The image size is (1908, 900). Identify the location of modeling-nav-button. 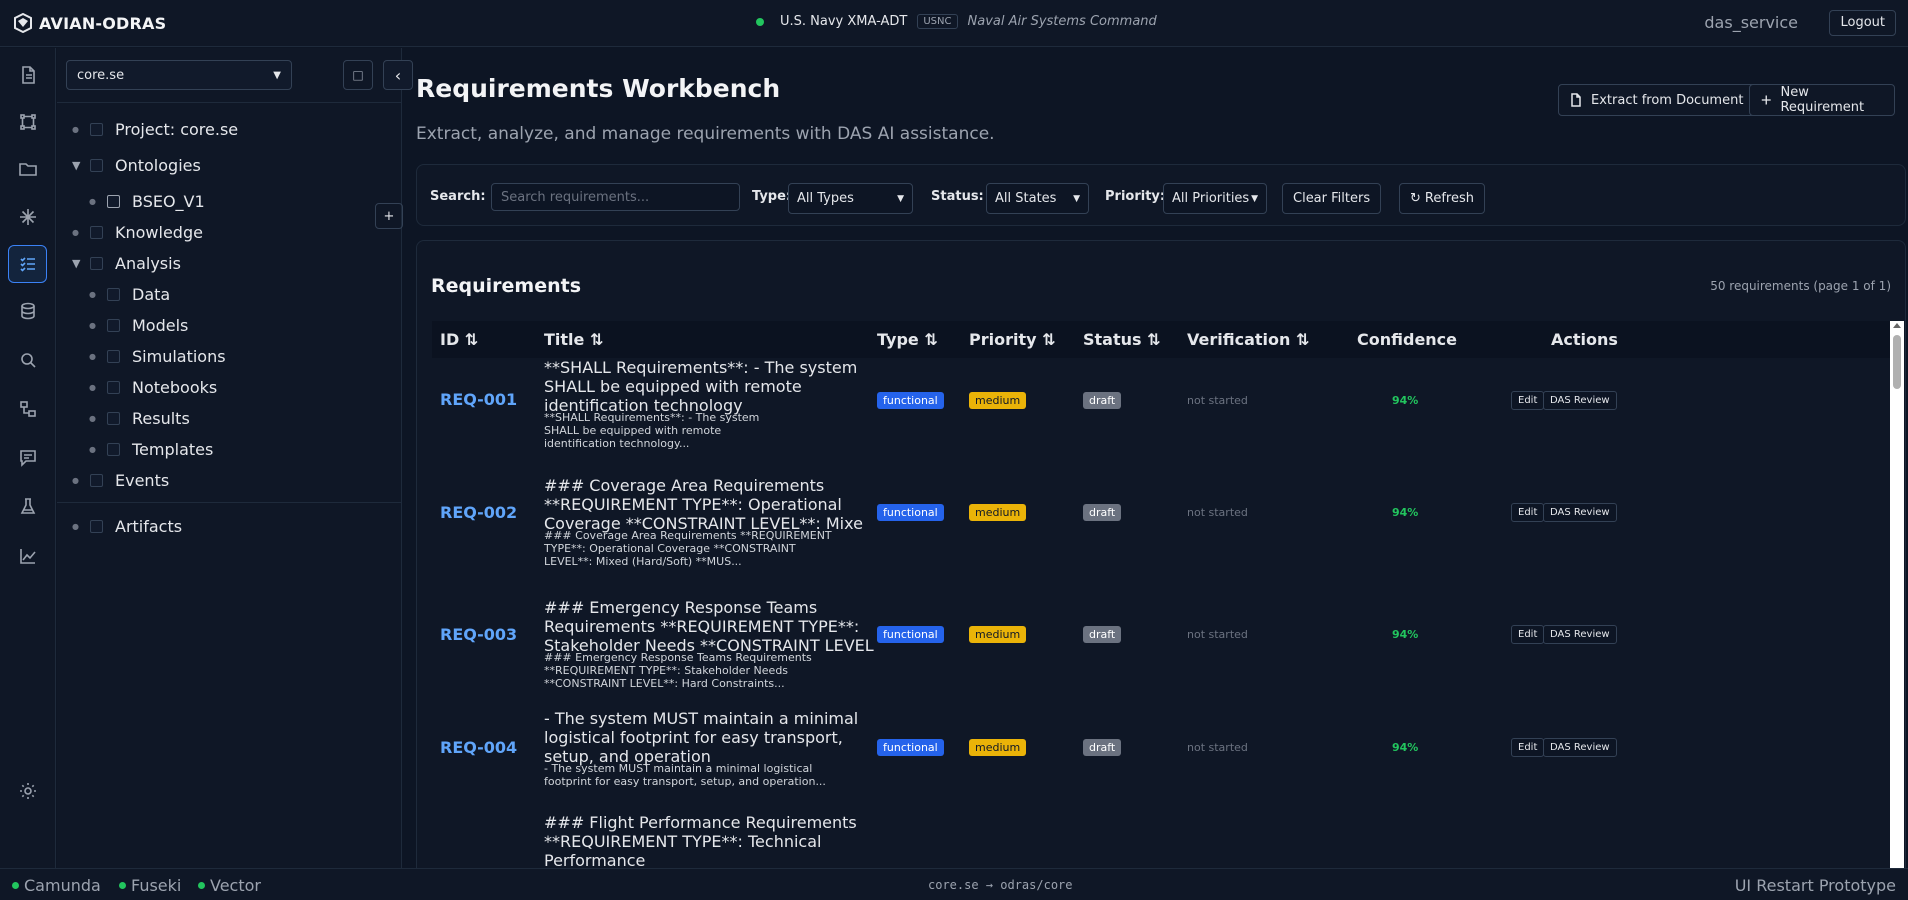
(27, 122).